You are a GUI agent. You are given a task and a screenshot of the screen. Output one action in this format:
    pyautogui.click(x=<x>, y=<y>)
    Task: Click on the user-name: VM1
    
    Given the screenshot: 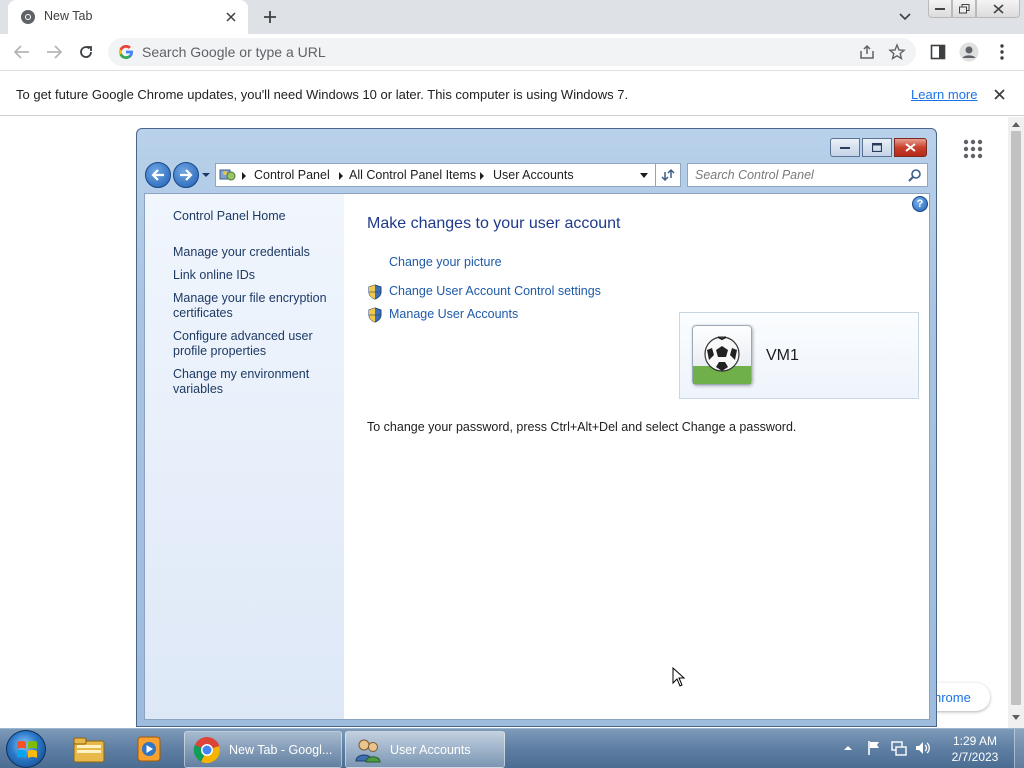 What is the action you would take?
    pyautogui.click(x=782, y=355)
    